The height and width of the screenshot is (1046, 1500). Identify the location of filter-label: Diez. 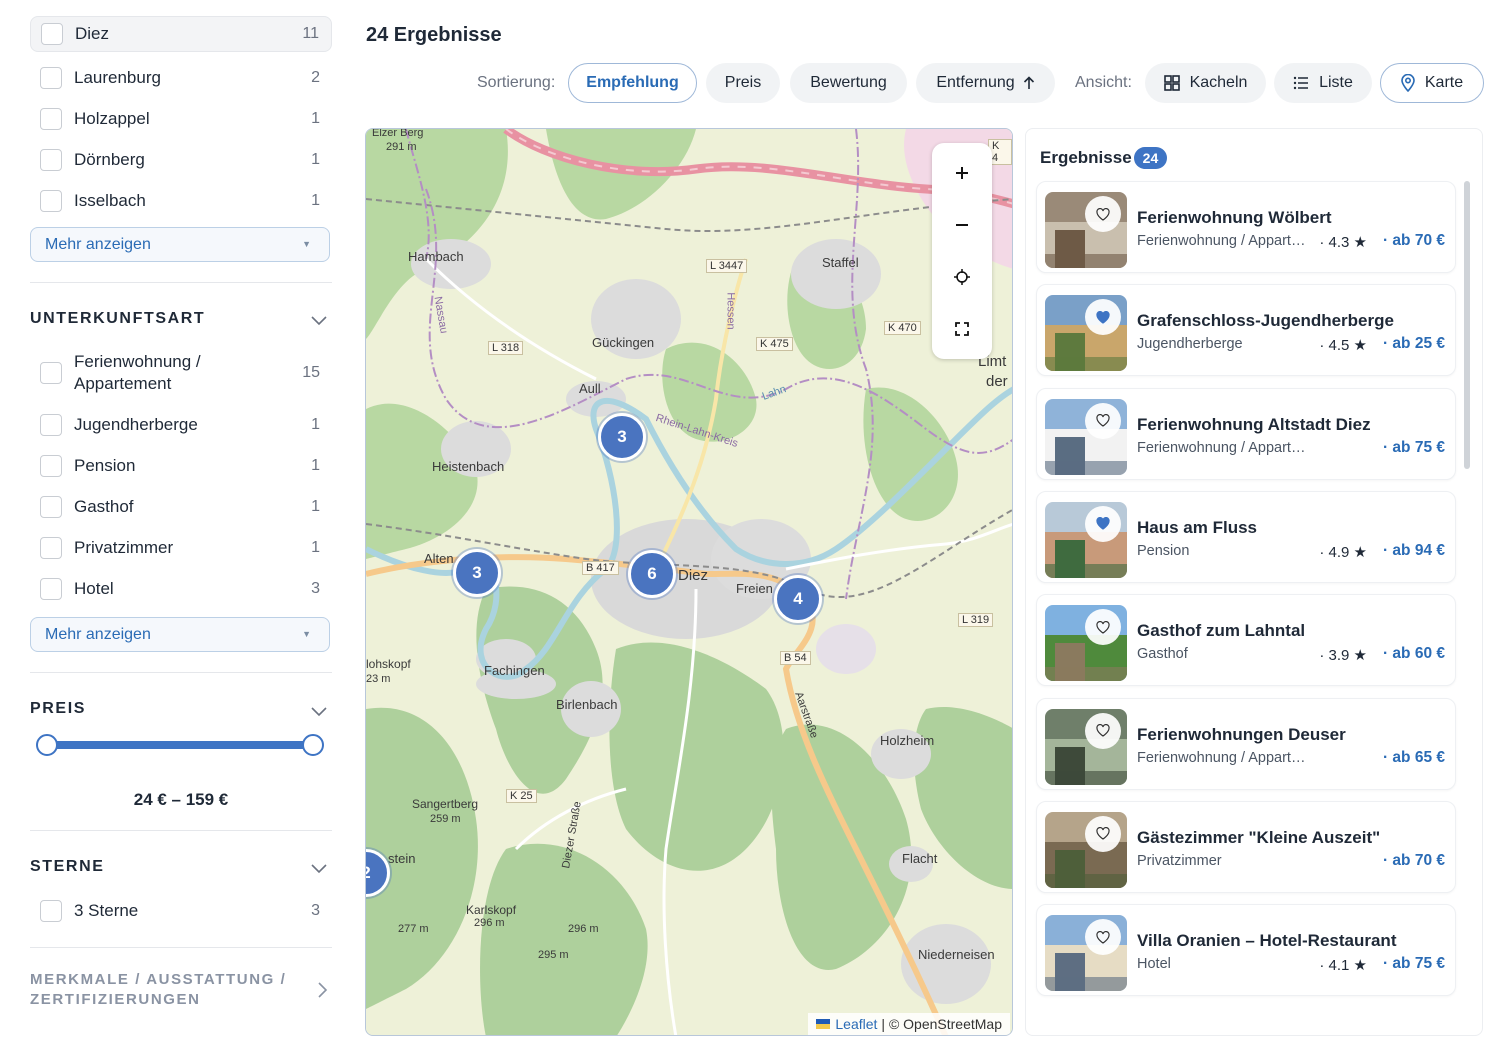
(92, 33).